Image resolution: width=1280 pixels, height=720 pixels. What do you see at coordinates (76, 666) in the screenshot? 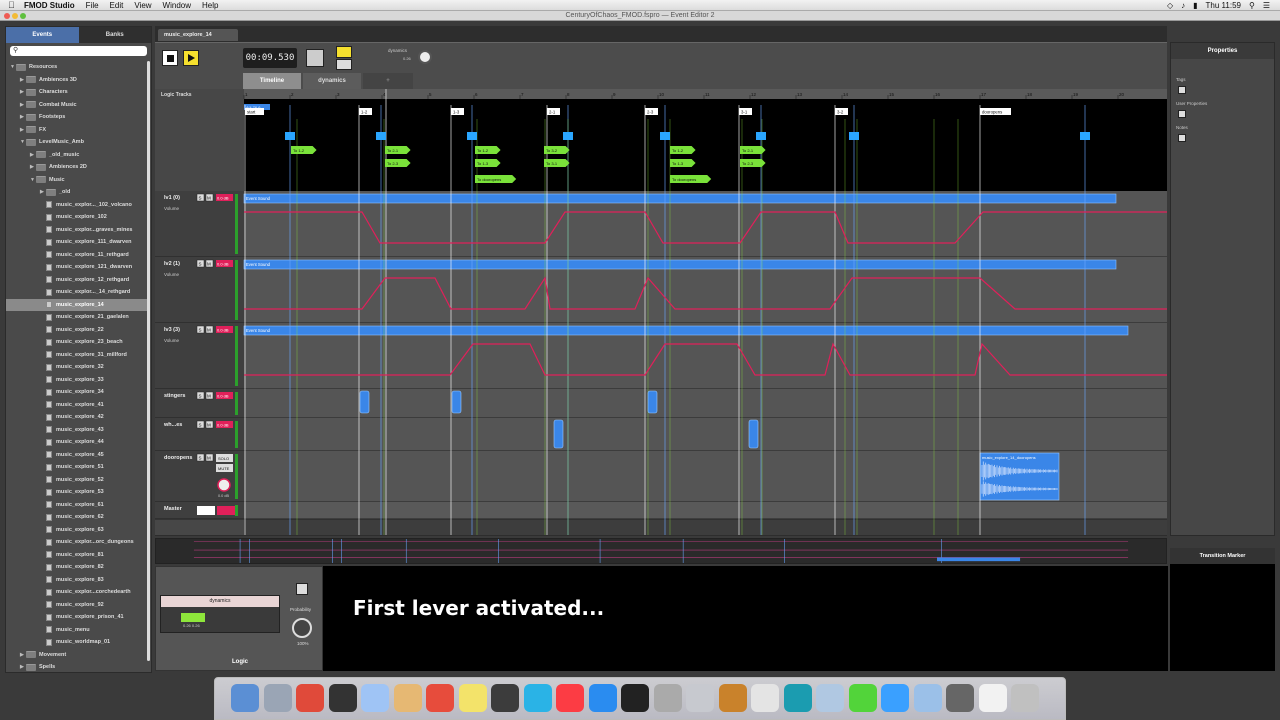
I see `tree-folder: ▶ Spells` at bounding box center [76, 666].